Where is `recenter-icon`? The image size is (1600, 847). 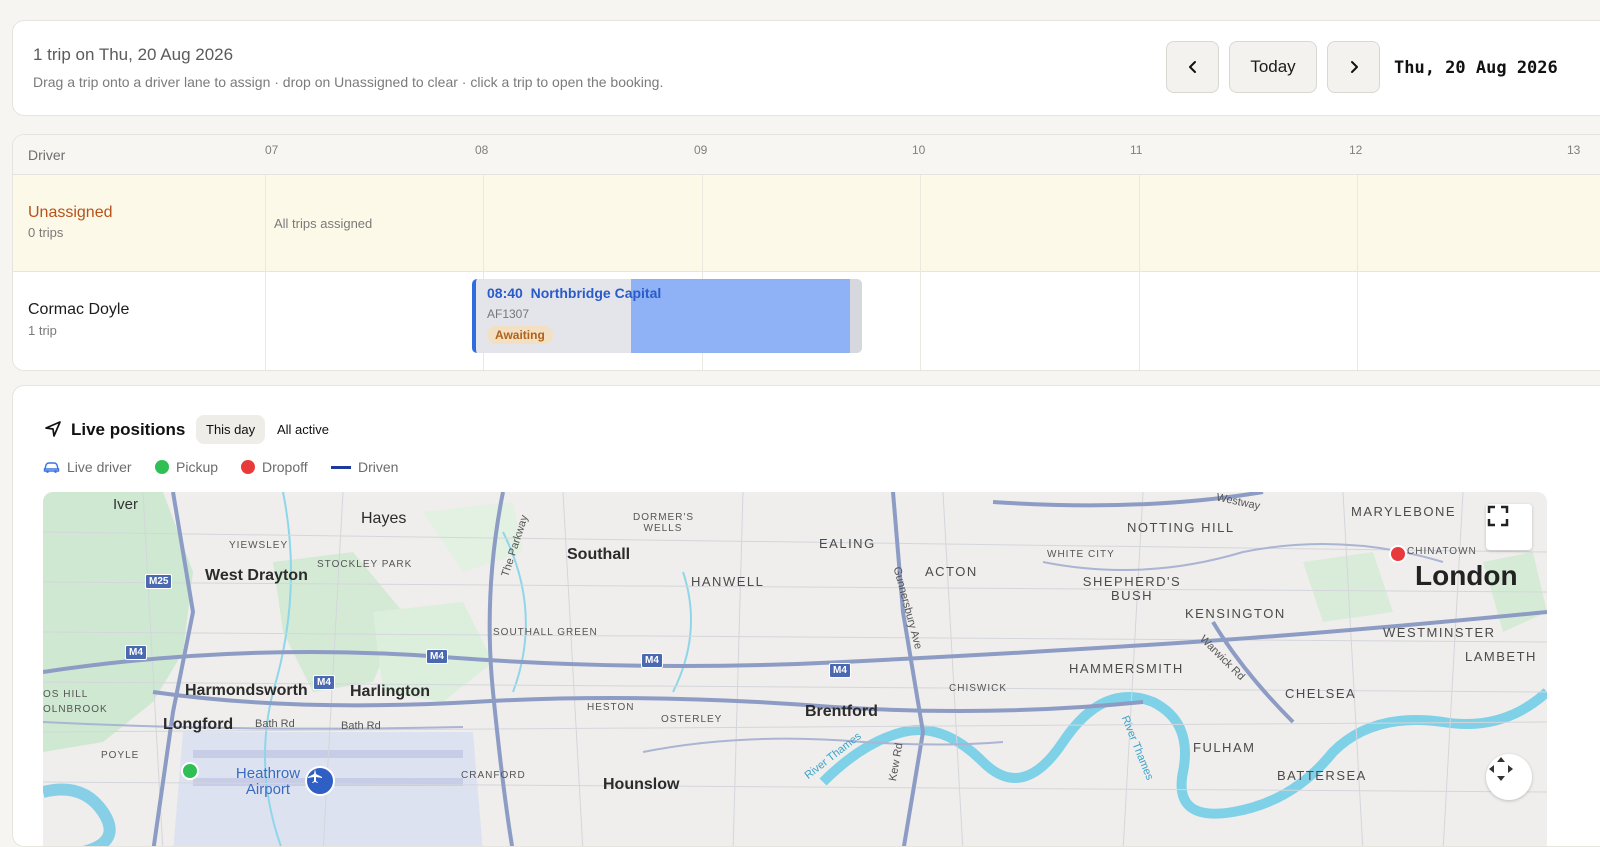
recenter-icon is located at coordinates (1501, 769).